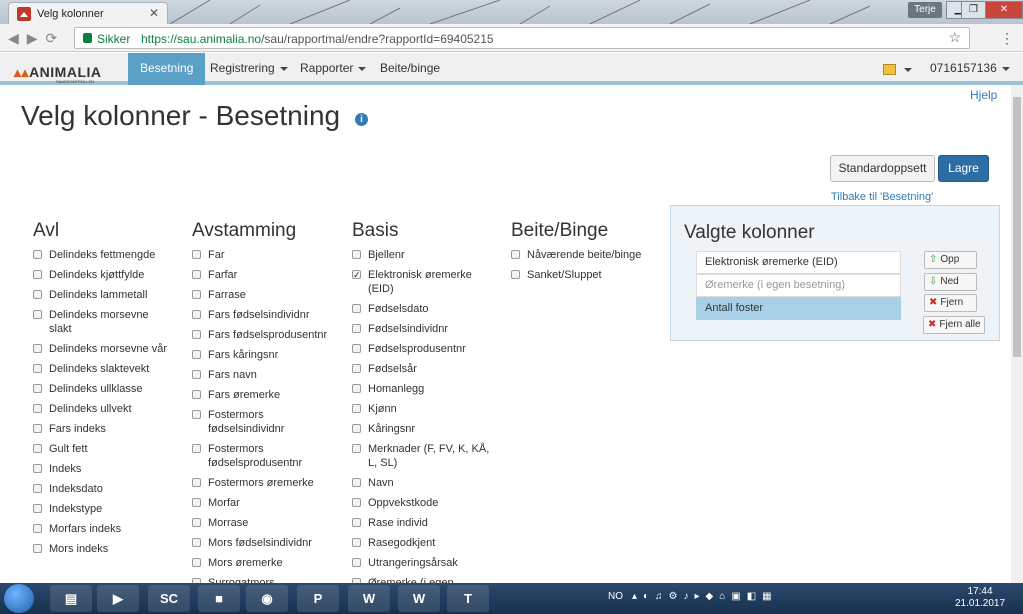  What do you see at coordinates (963, 168) in the screenshot?
I see `save-button: Lagre` at bounding box center [963, 168].